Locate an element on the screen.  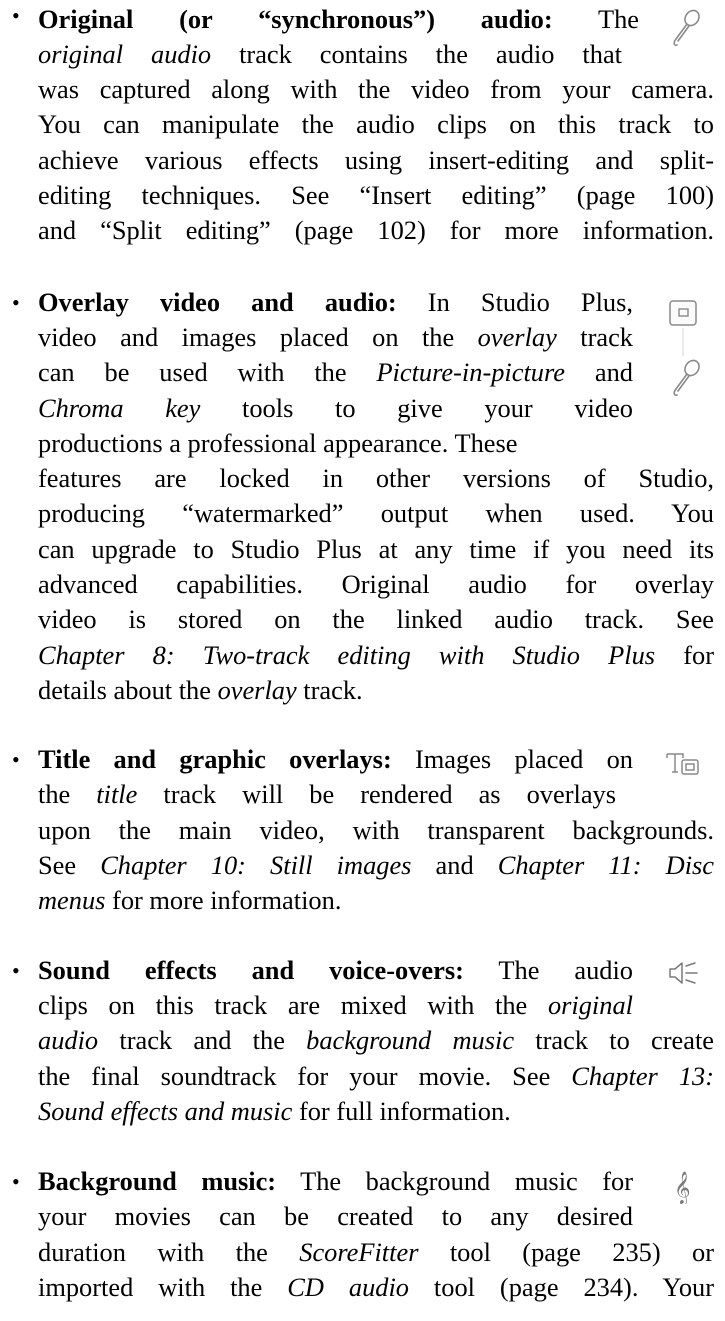
italic-term: ScoreFitter is located at coordinates (359, 1252).